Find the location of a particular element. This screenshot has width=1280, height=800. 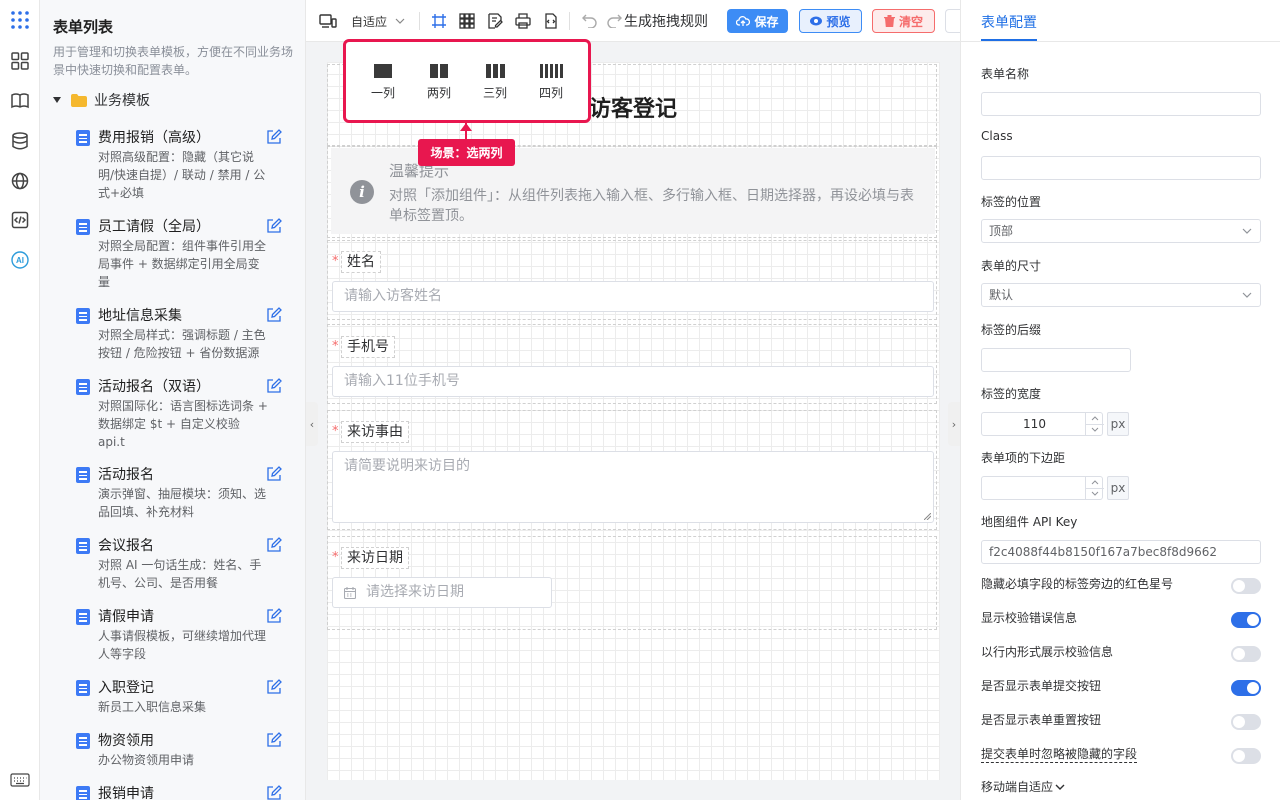

label-width-stepper: 110 is located at coordinates (1042, 424).